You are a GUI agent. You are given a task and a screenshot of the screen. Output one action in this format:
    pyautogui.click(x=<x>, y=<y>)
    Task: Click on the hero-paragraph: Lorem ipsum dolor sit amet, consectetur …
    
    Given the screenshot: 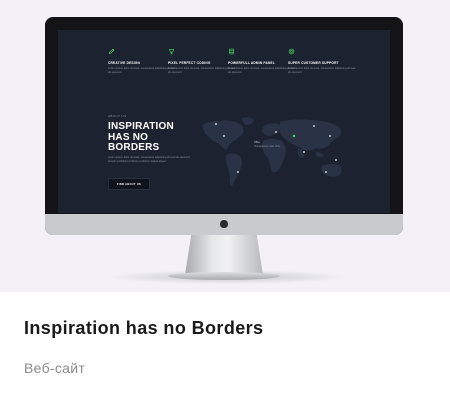 What is the action you would take?
    pyautogui.click(x=149, y=159)
    